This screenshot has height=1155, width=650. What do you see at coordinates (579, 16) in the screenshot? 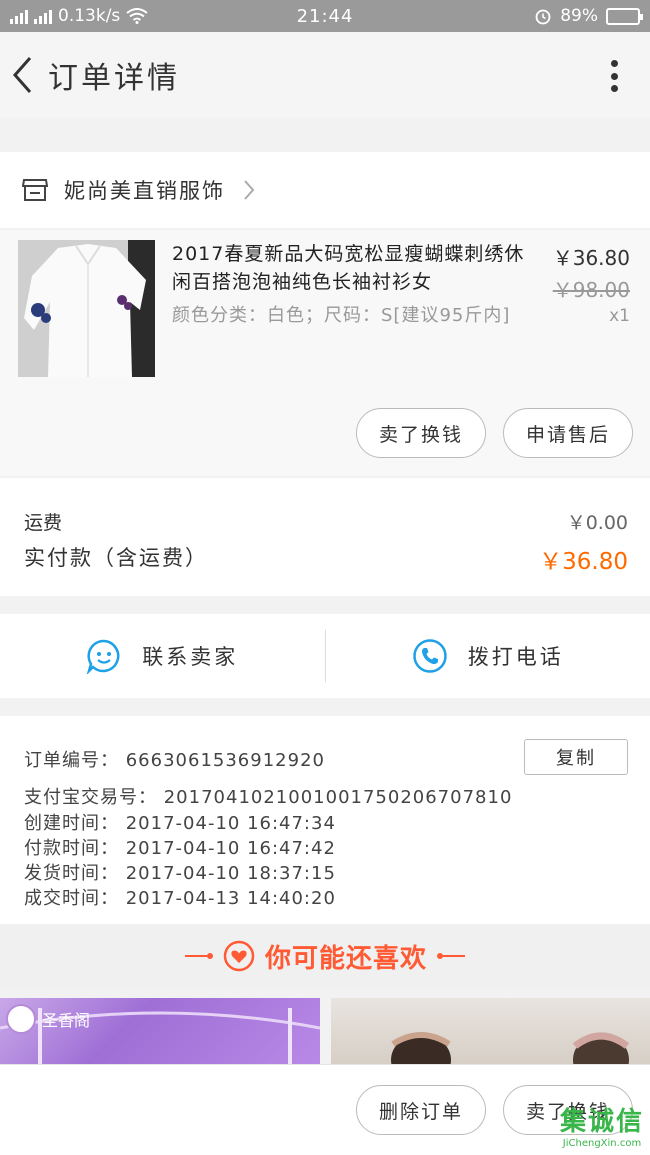
I see `battery-percent: 89%` at bounding box center [579, 16].